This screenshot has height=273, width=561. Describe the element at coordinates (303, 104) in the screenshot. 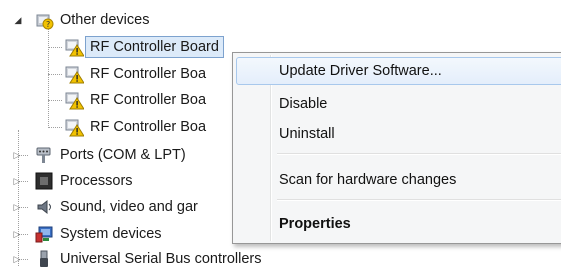

I see `menu-item-label: Disable` at that location.